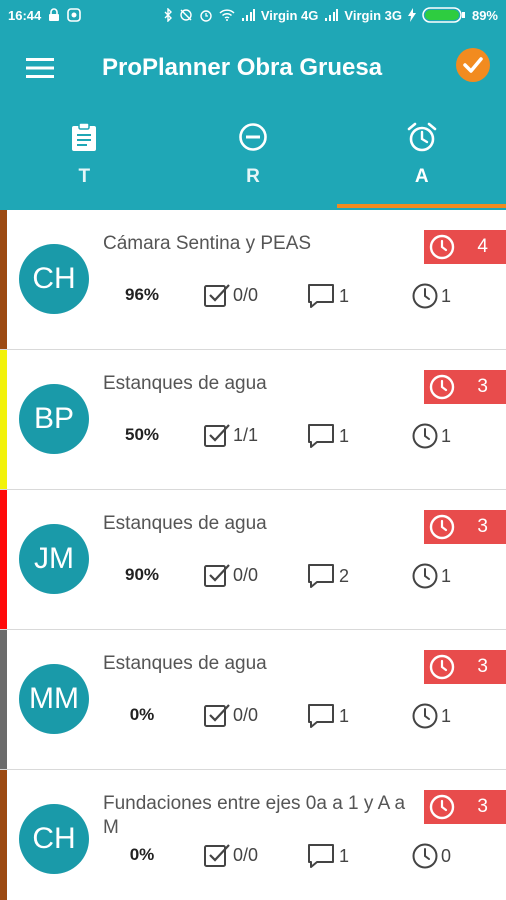  I want to click on time-count: 0, so click(446, 855).